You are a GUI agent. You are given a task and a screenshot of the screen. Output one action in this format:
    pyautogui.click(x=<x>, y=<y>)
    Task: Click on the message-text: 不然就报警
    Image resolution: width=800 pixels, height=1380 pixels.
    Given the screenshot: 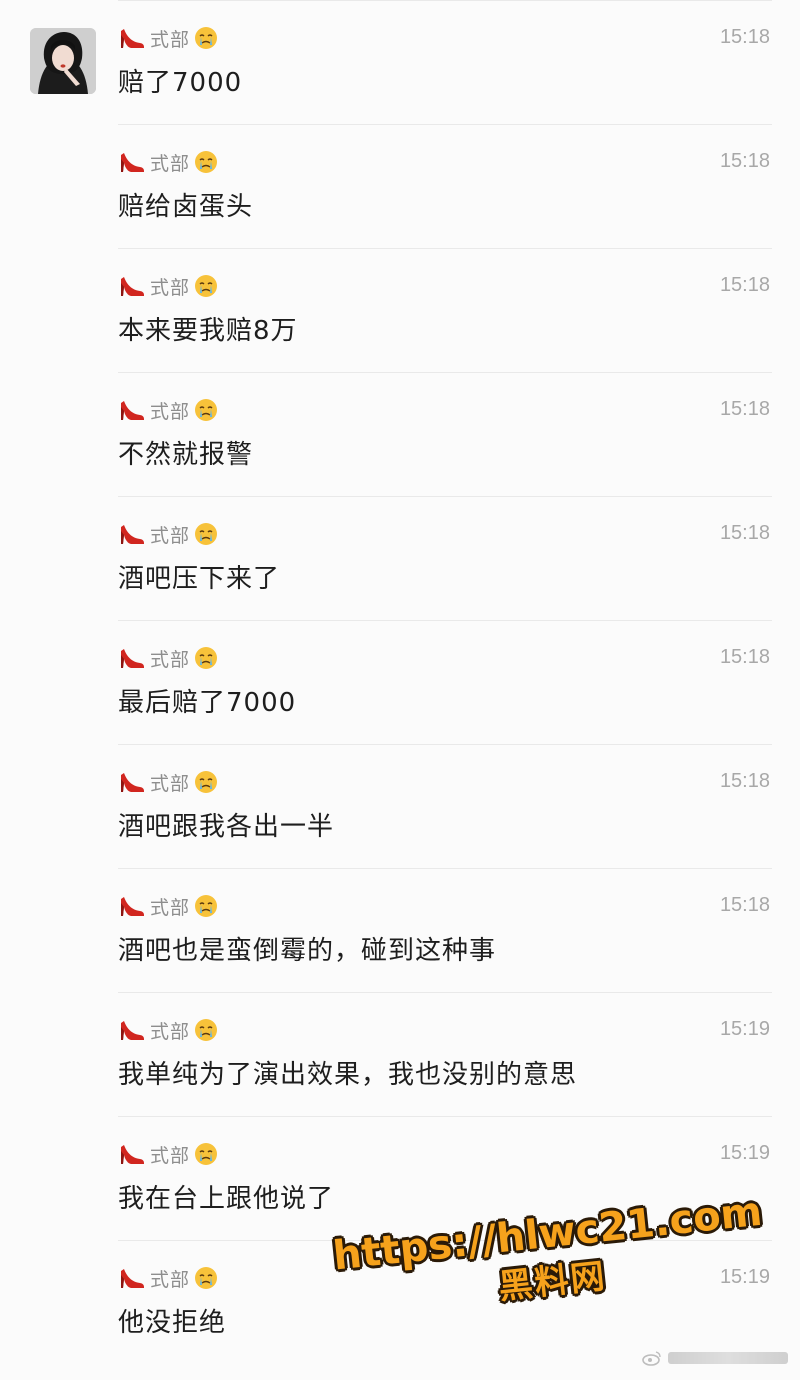 What is the action you would take?
    pyautogui.click(x=186, y=455)
    